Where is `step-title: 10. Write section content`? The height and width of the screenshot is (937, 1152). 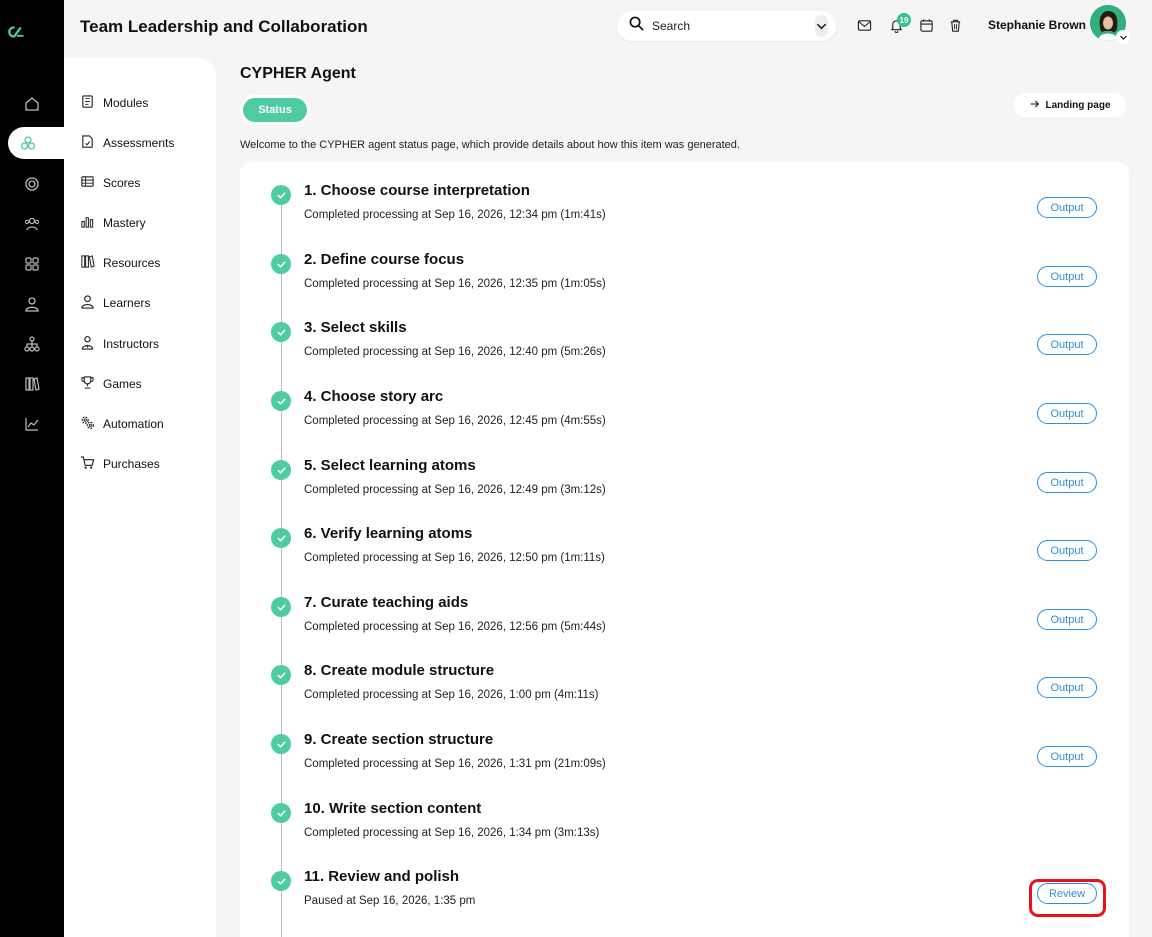 step-title: 10. Write section content is located at coordinates (393, 808).